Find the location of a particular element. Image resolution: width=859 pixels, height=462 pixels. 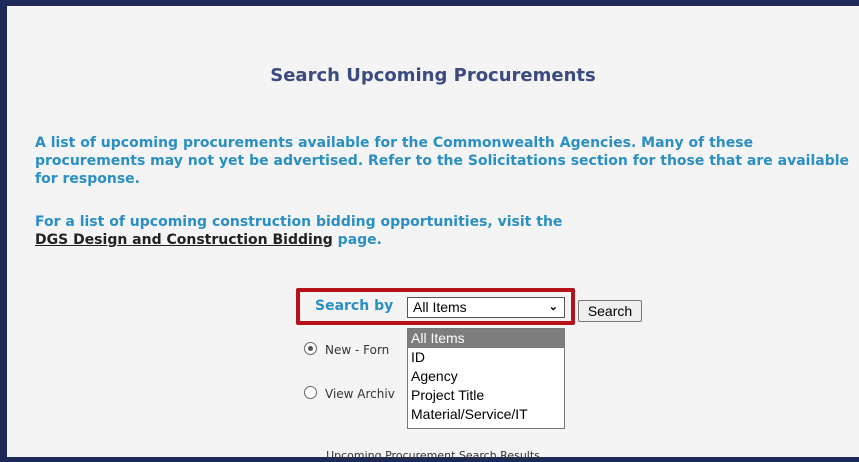

search-by-selected-value: All Items is located at coordinates (440, 307).